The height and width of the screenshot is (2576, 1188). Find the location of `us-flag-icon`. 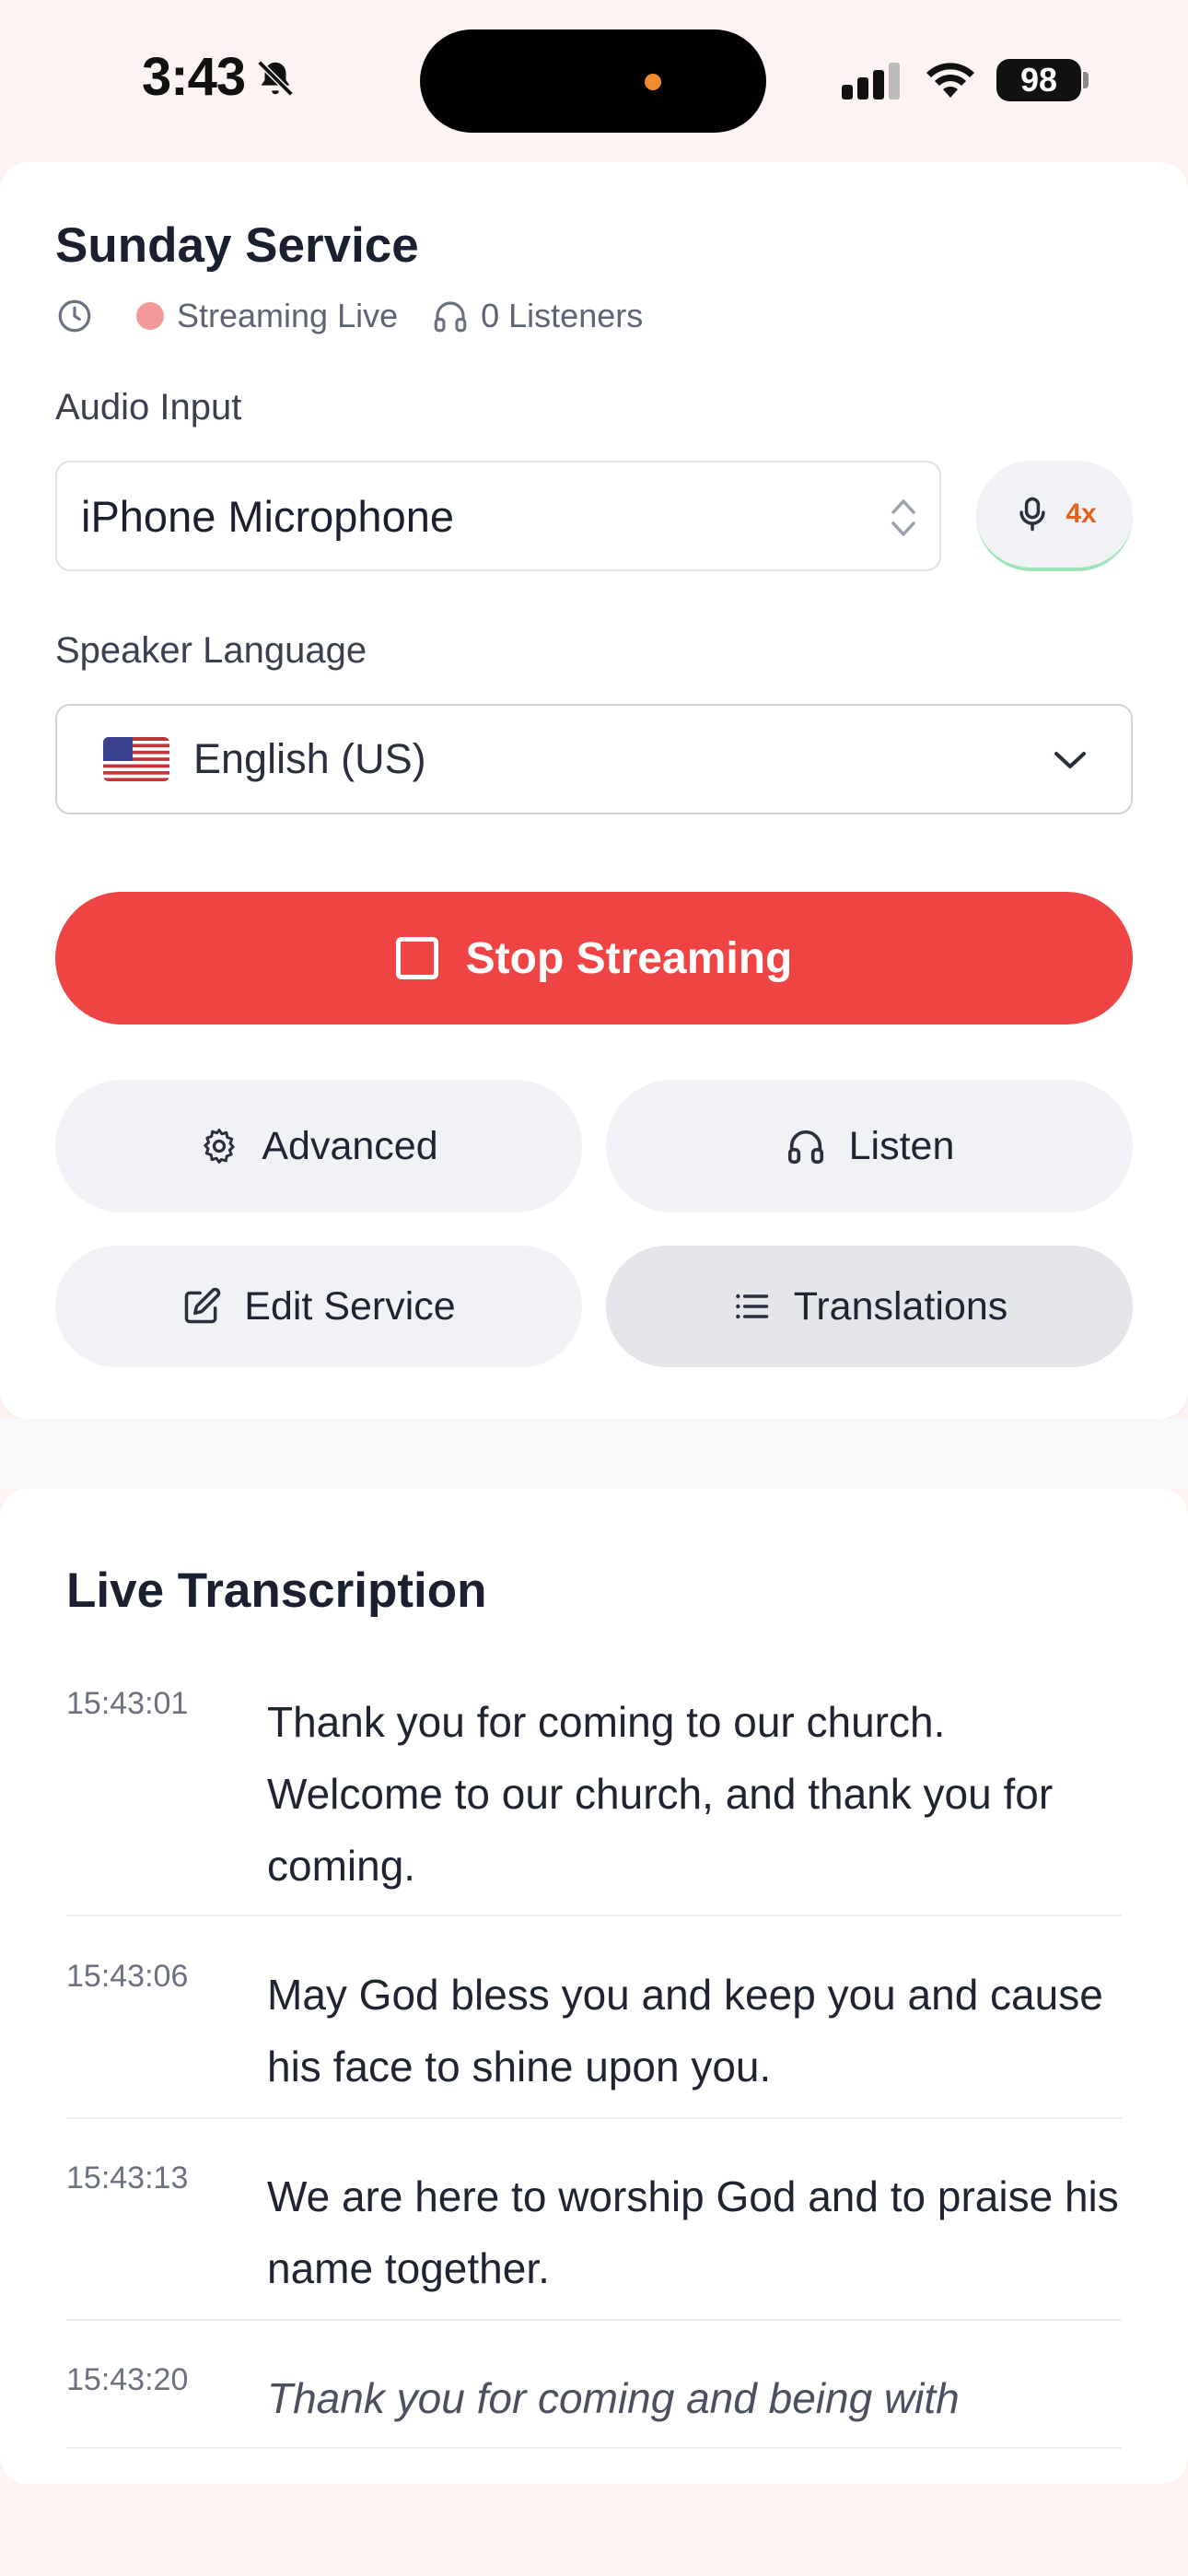

us-flag-icon is located at coordinates (136, 759).